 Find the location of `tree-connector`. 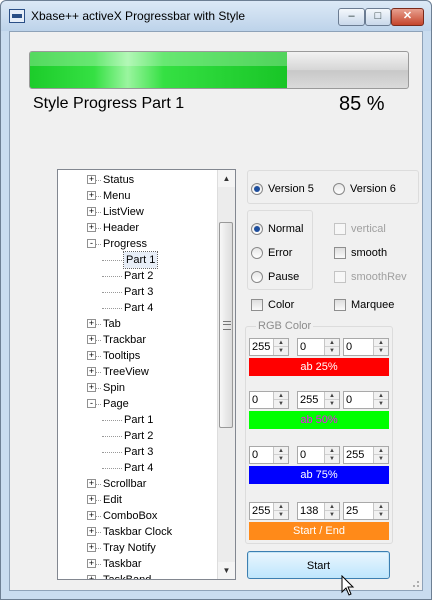

tree-connector is located at coordinates (98, 516).